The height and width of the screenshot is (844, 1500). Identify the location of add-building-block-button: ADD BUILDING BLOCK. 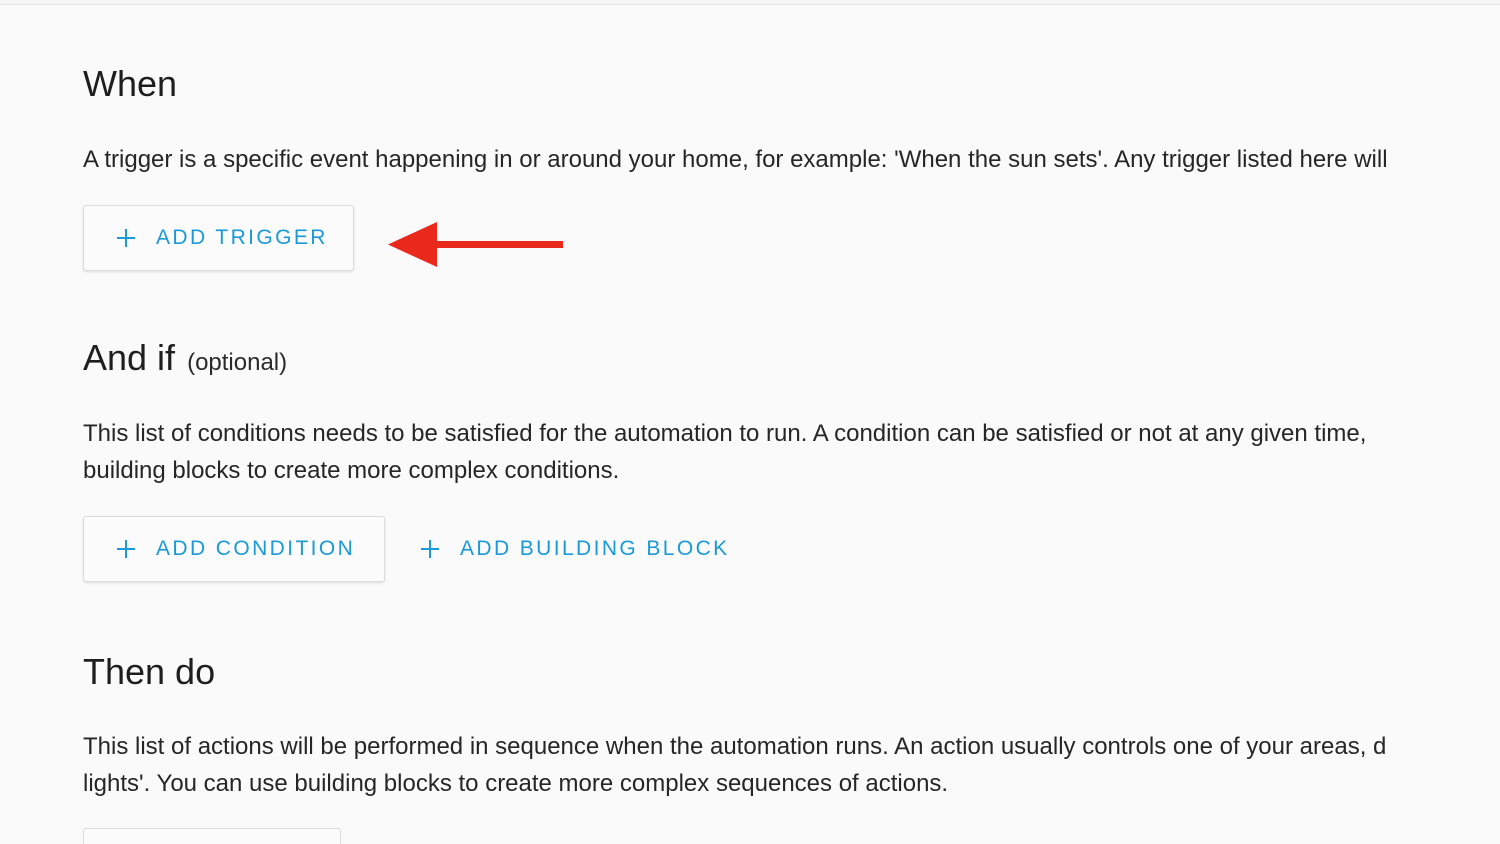
(586, 549).